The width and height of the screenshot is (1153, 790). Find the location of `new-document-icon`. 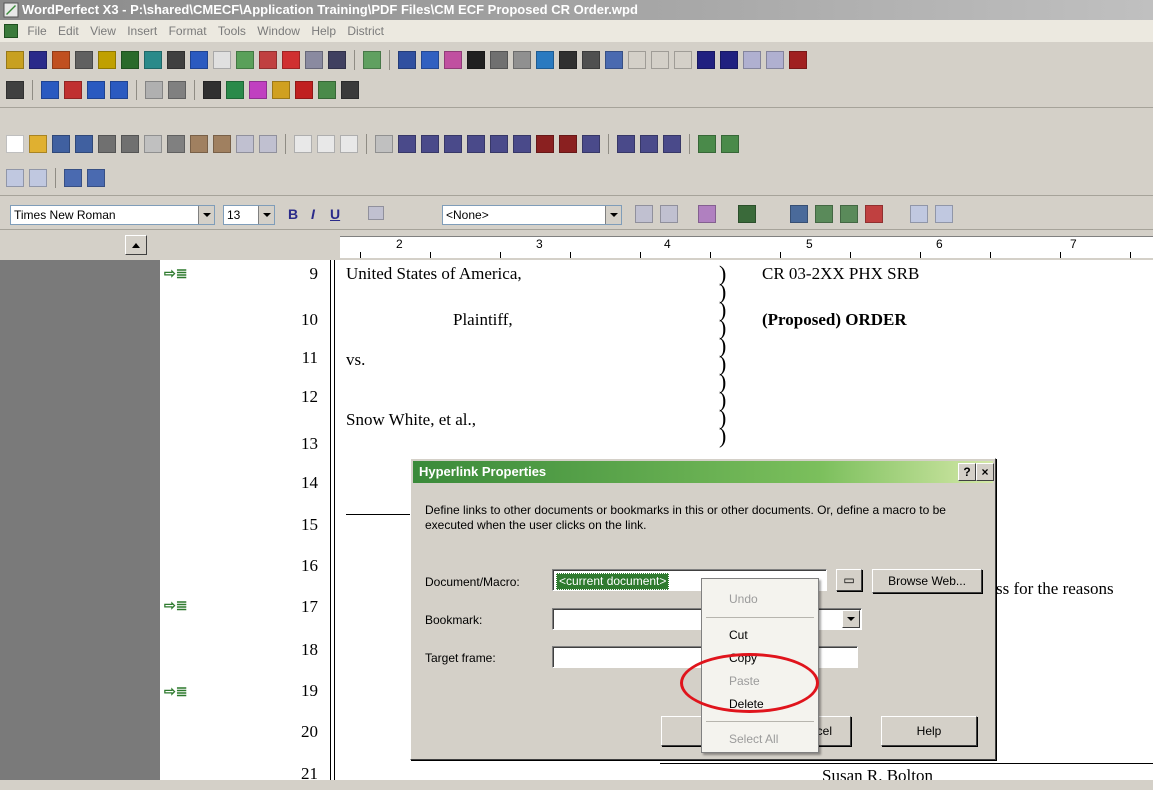

new-document-icon is located at coordinates (15, 144).